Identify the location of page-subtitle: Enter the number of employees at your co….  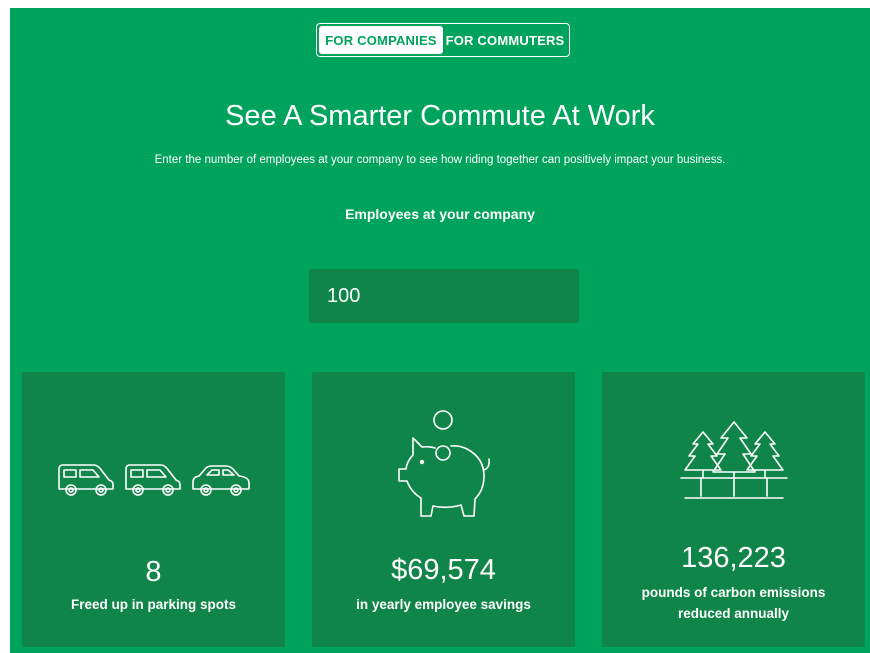
(440, 160).